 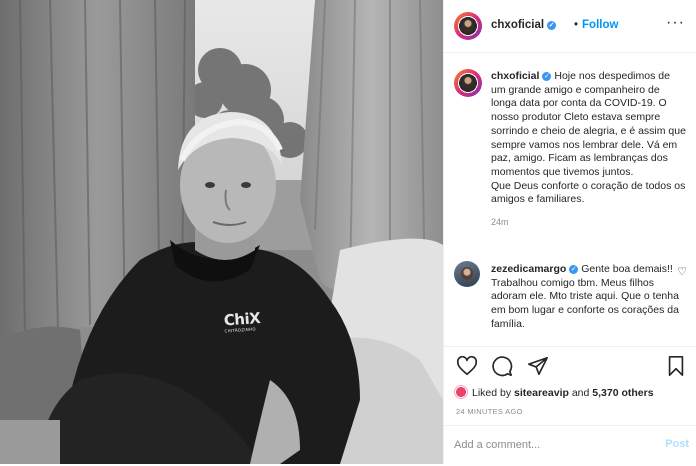 I want to click on account-username: chxoficial ✓, so click(x=524, y=25).